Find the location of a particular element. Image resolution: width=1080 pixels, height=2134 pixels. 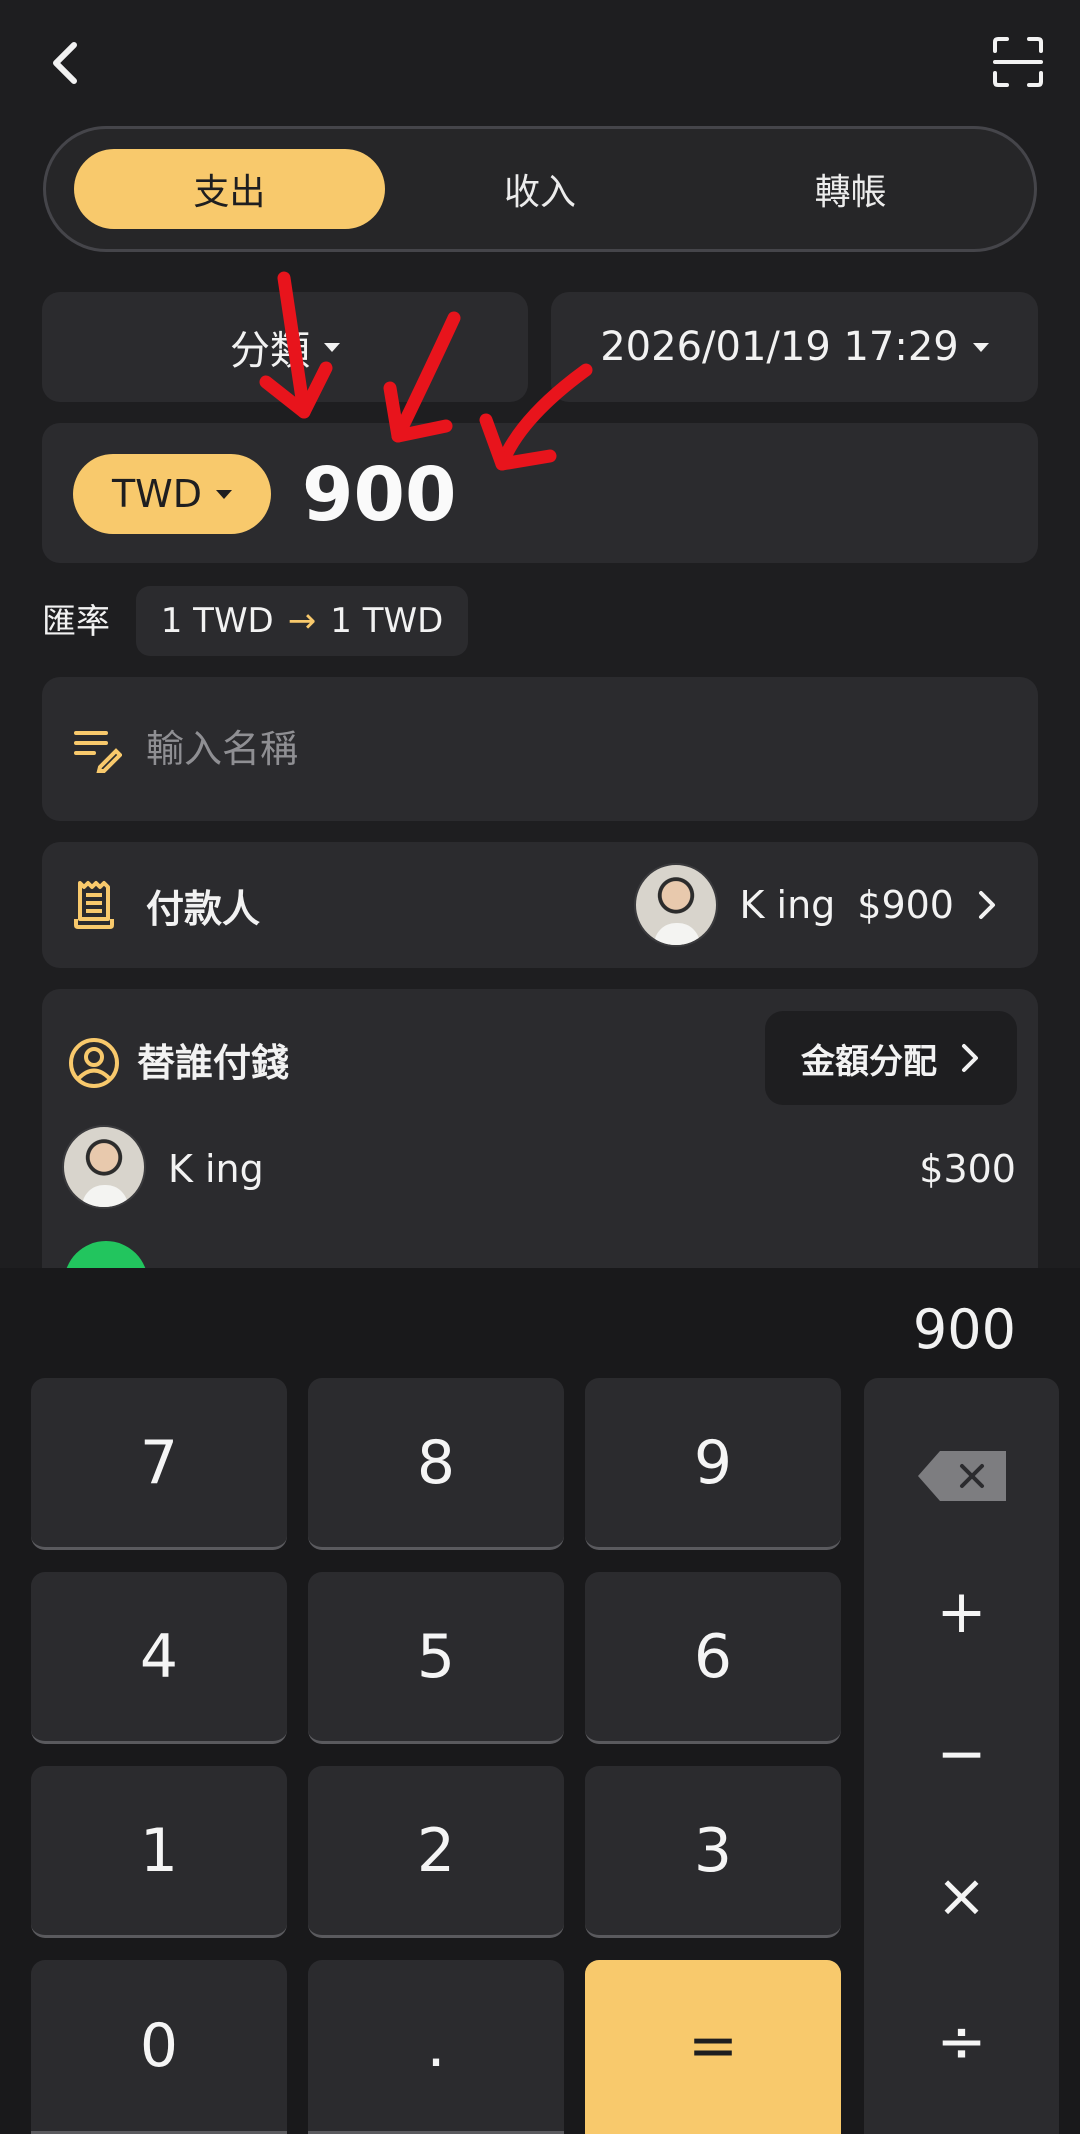

chevron-left-icon is located at coordinates (65, 63).